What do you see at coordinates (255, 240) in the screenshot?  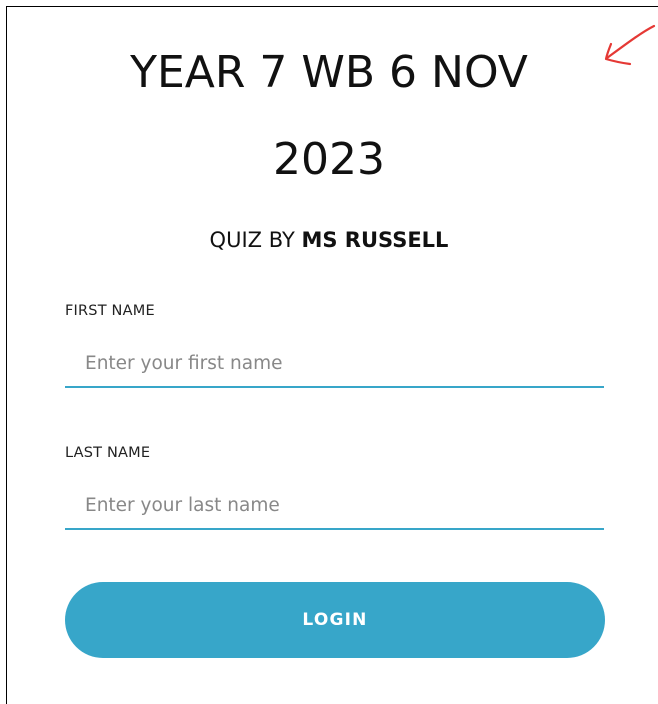 I see `subtitle-prefix: QUIZ BY` at bounding box center [255, 240].